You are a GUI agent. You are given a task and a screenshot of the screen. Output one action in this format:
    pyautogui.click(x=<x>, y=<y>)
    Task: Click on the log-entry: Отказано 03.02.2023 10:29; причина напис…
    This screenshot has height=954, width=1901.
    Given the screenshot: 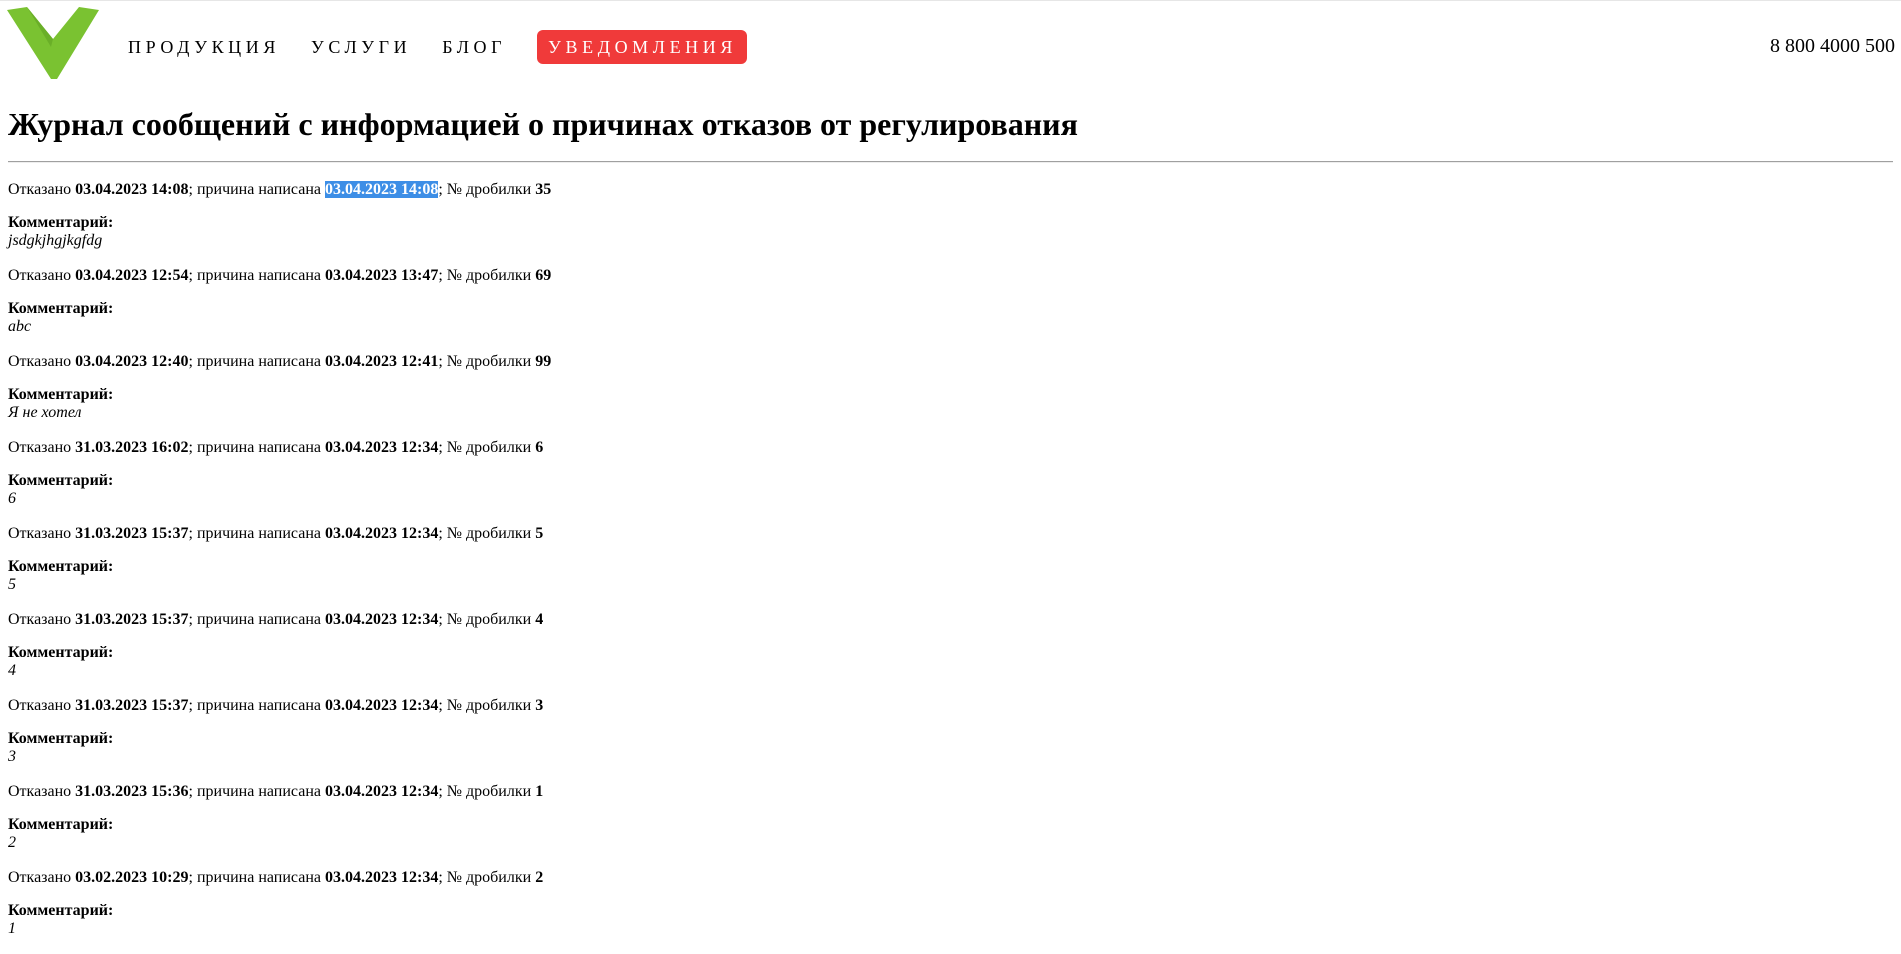 What is the action you would take?
    pyautogui.click(x=908, y=911)
    